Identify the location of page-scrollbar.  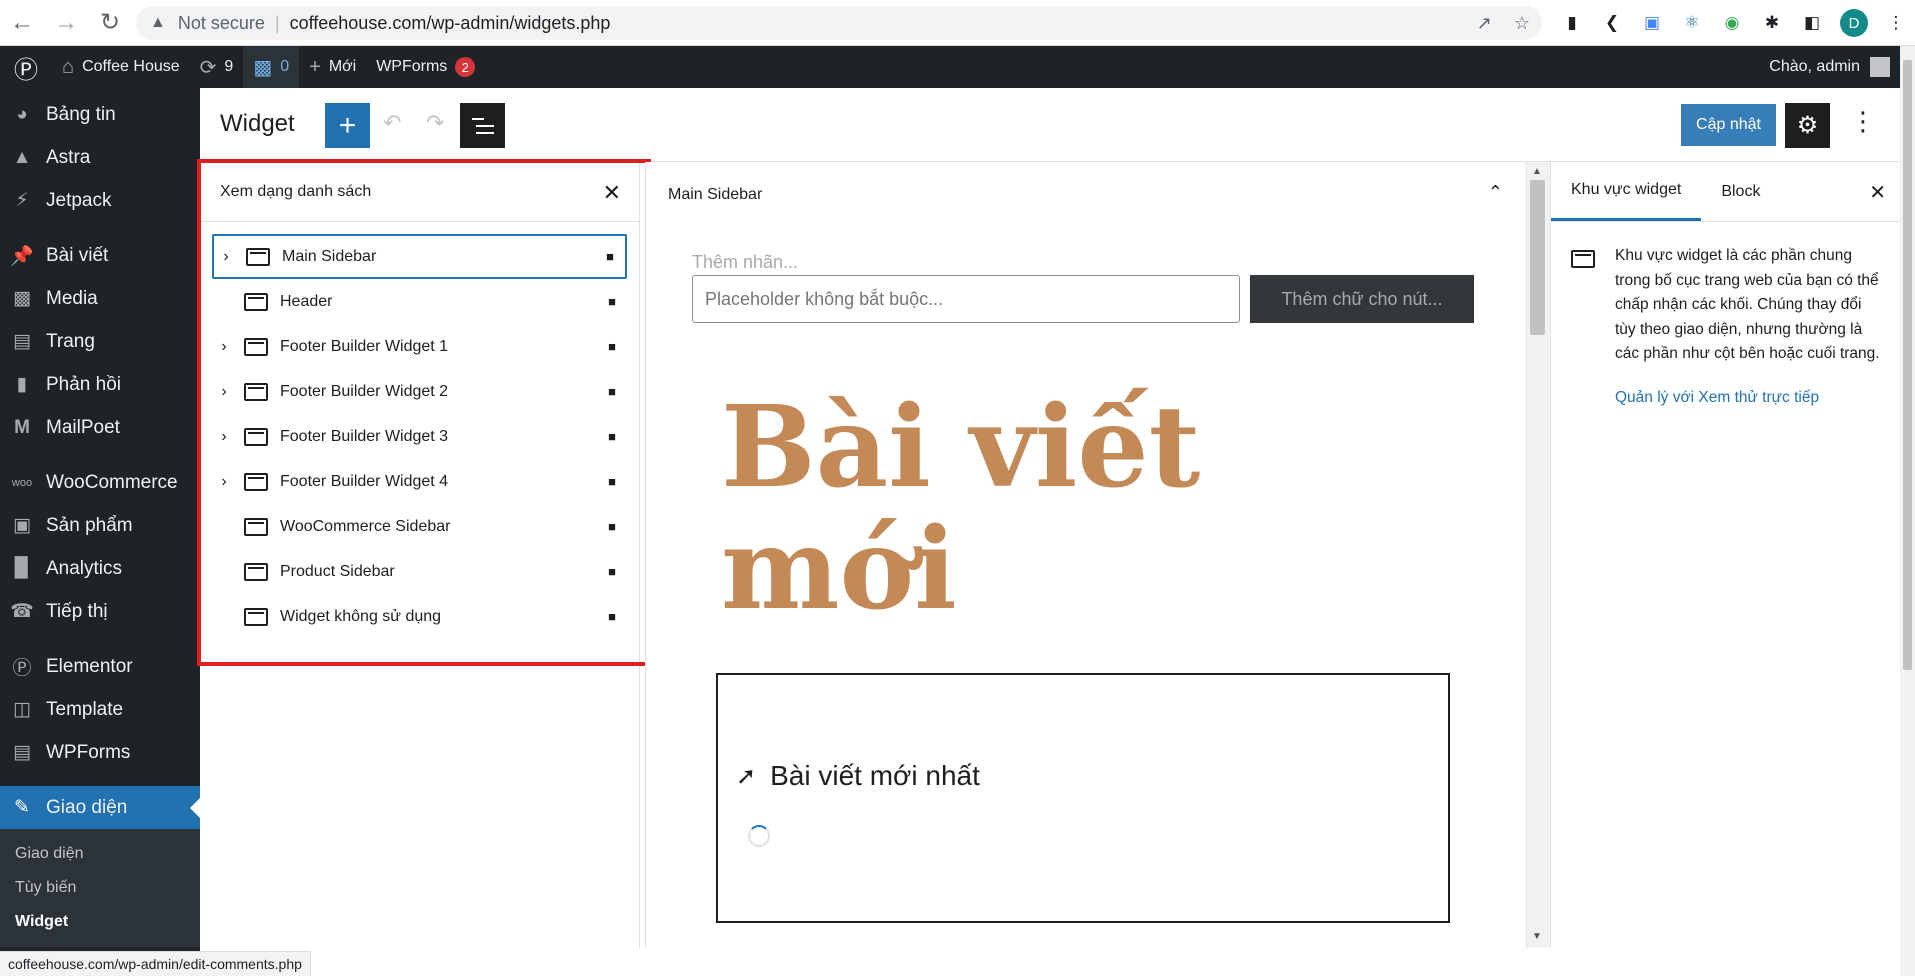
(1907, 511).